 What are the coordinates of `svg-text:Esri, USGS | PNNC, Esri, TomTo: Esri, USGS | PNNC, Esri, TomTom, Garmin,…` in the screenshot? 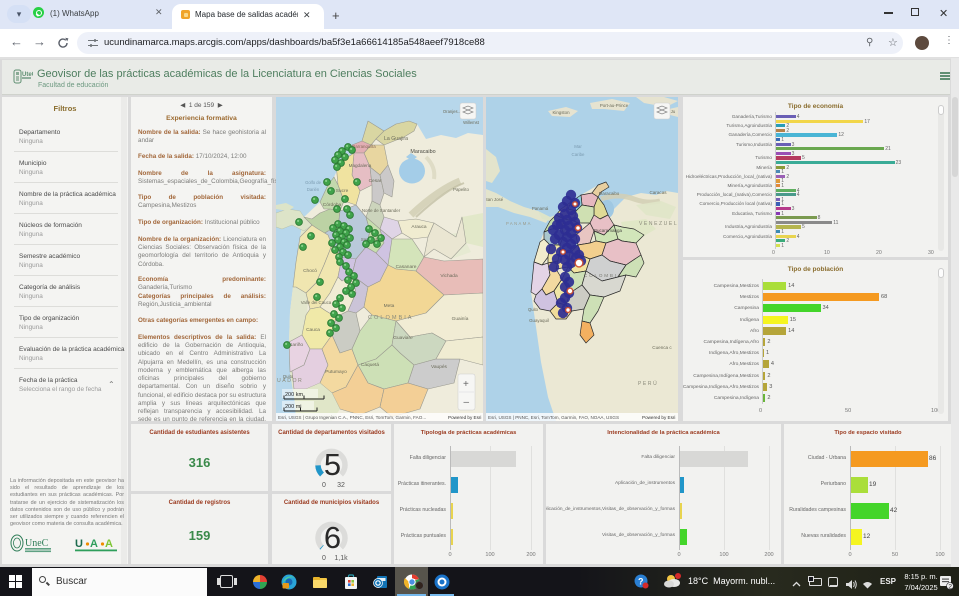 It's located at (553, 417).